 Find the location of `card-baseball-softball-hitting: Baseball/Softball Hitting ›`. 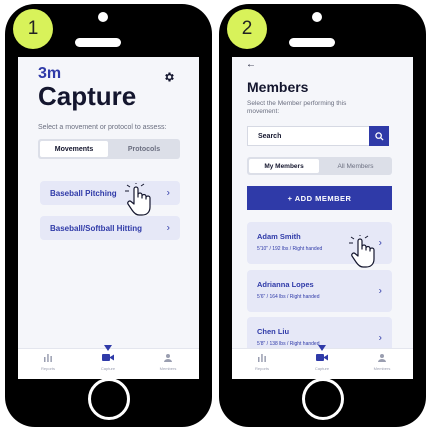

card-baseball-softball-hitting: Baseball/Softball Hitting › is located at coordinates (110, 228).